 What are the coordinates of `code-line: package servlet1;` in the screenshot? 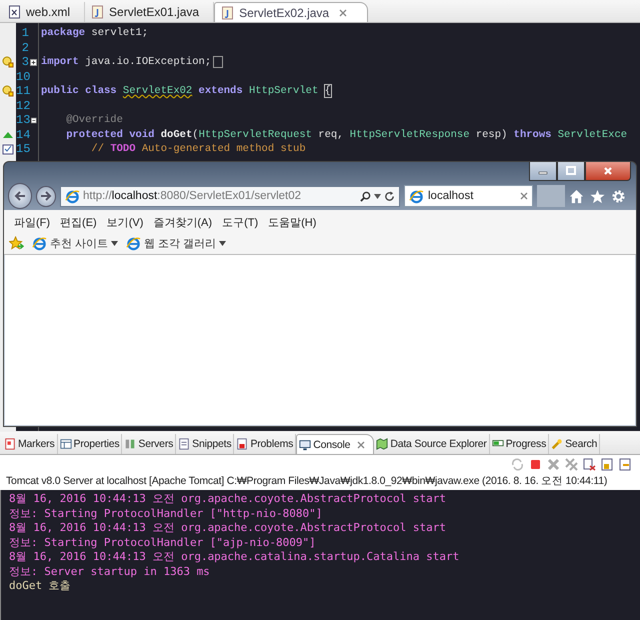 It's located at (94, 33).